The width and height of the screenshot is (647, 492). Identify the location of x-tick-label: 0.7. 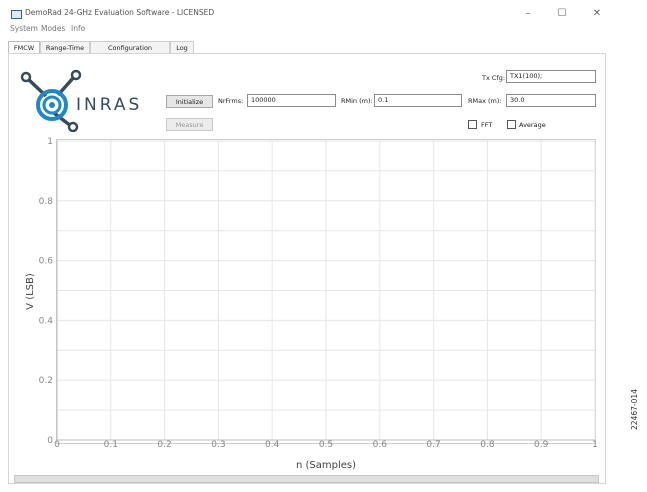
(433, 445).